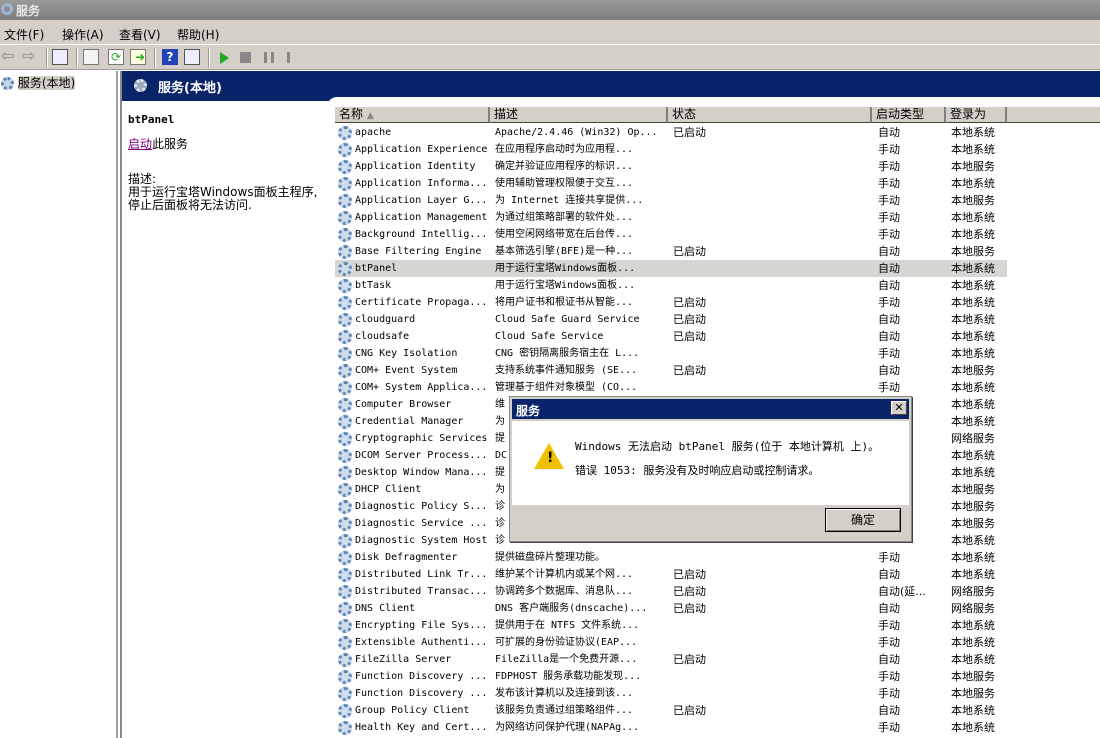 This screenshot has height=738, width=1100. I want to click on export-list-icon: ➜, so click(138, 57).